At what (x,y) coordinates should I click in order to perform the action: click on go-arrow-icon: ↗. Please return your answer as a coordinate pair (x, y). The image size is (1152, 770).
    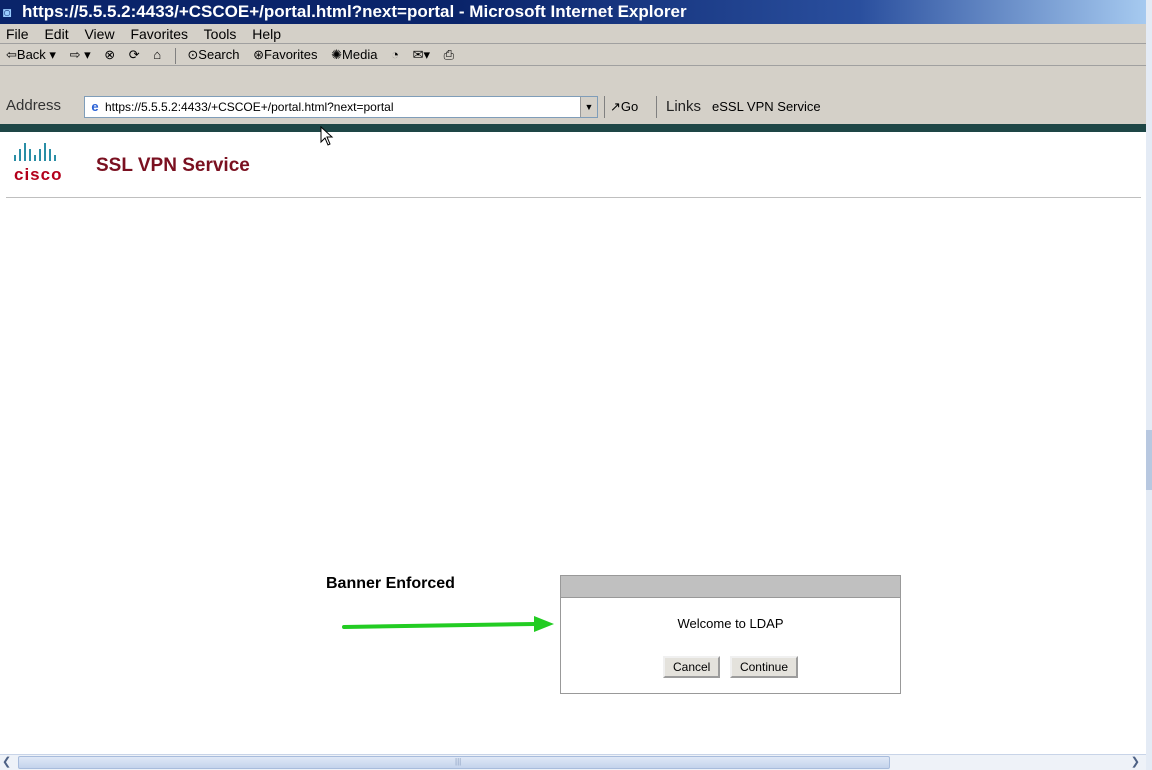
    Looking at the image, I should click on (615, 106).